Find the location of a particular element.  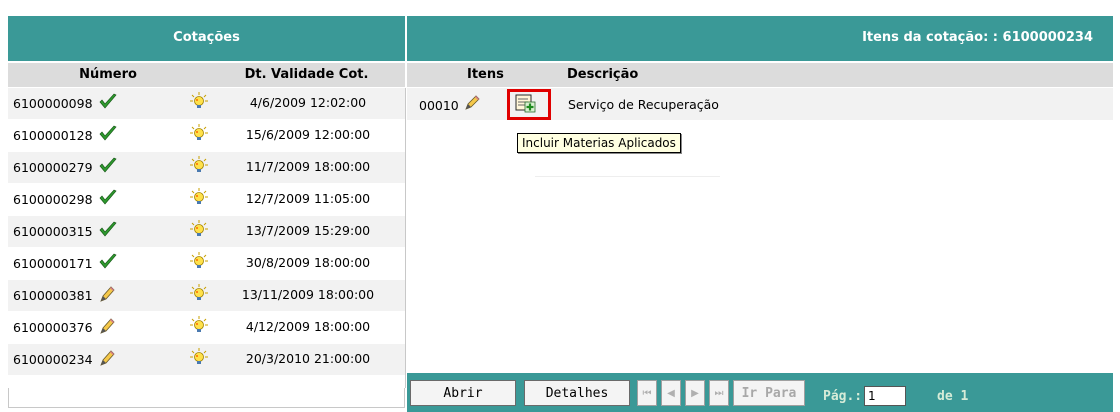

cotacao-validade: 13/7/2009 15:29:00 is located at coordinates (308, 230).